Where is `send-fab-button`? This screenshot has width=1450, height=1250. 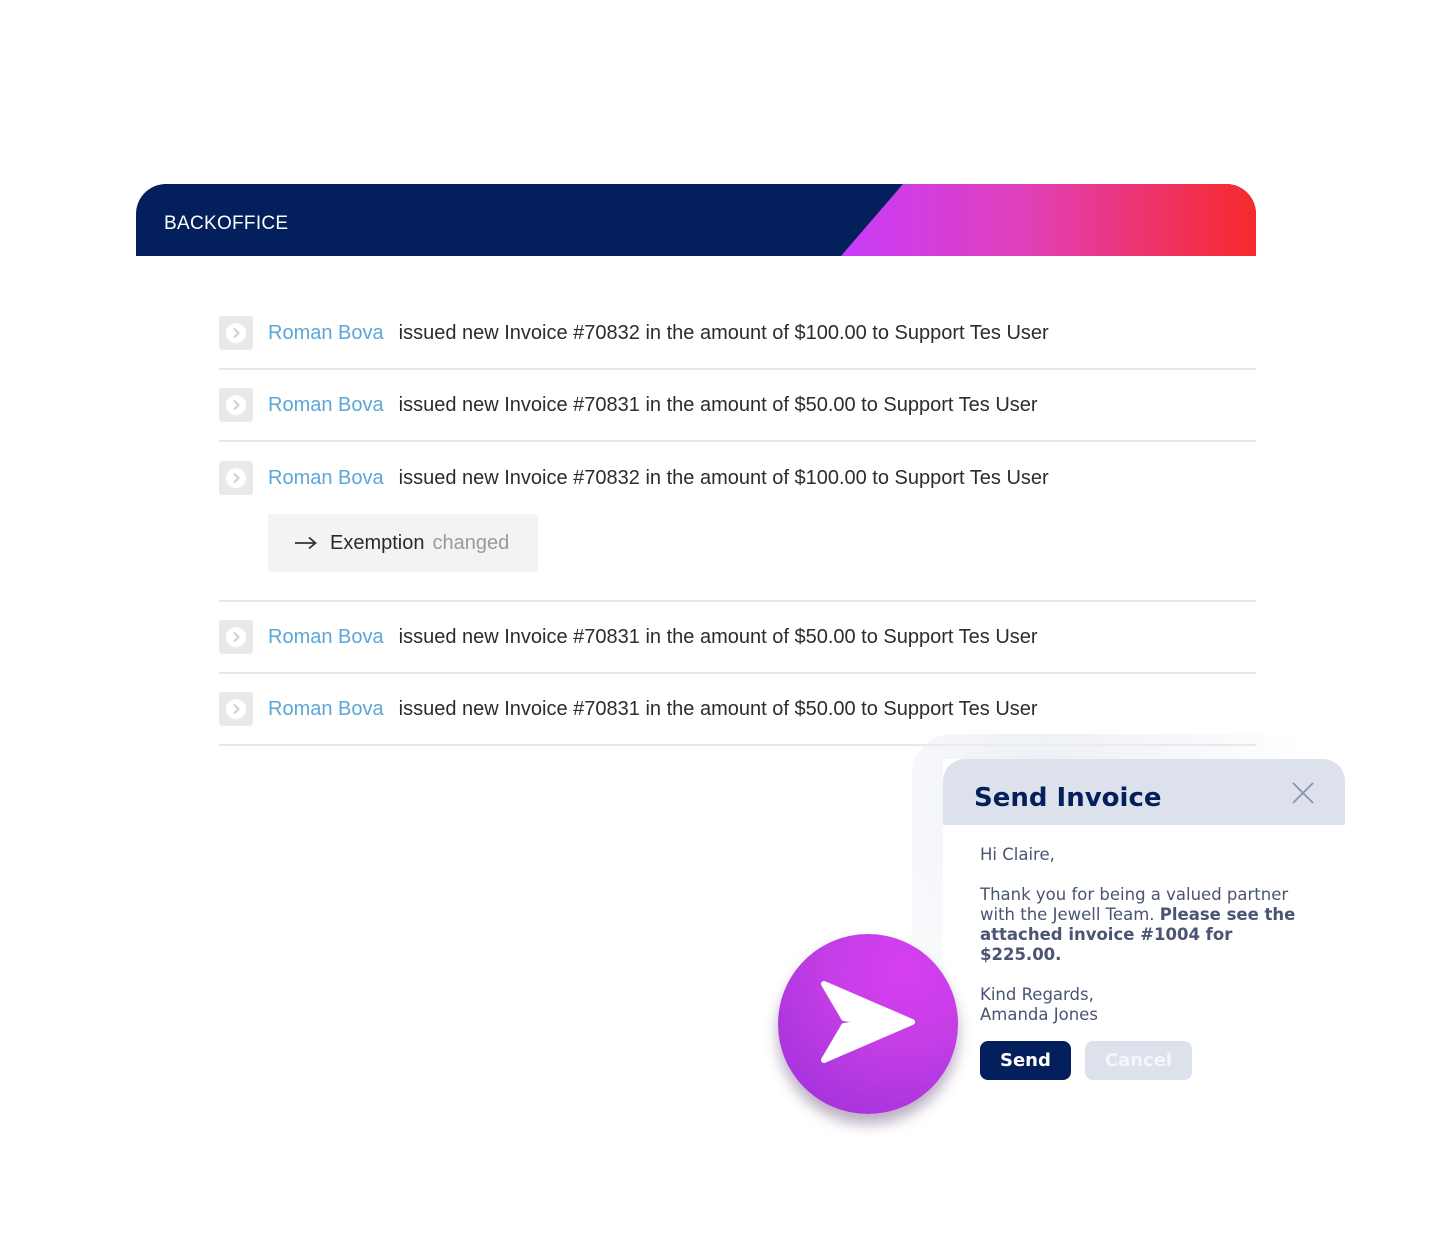 send-fab-button is located at coordinates (868, 1024).